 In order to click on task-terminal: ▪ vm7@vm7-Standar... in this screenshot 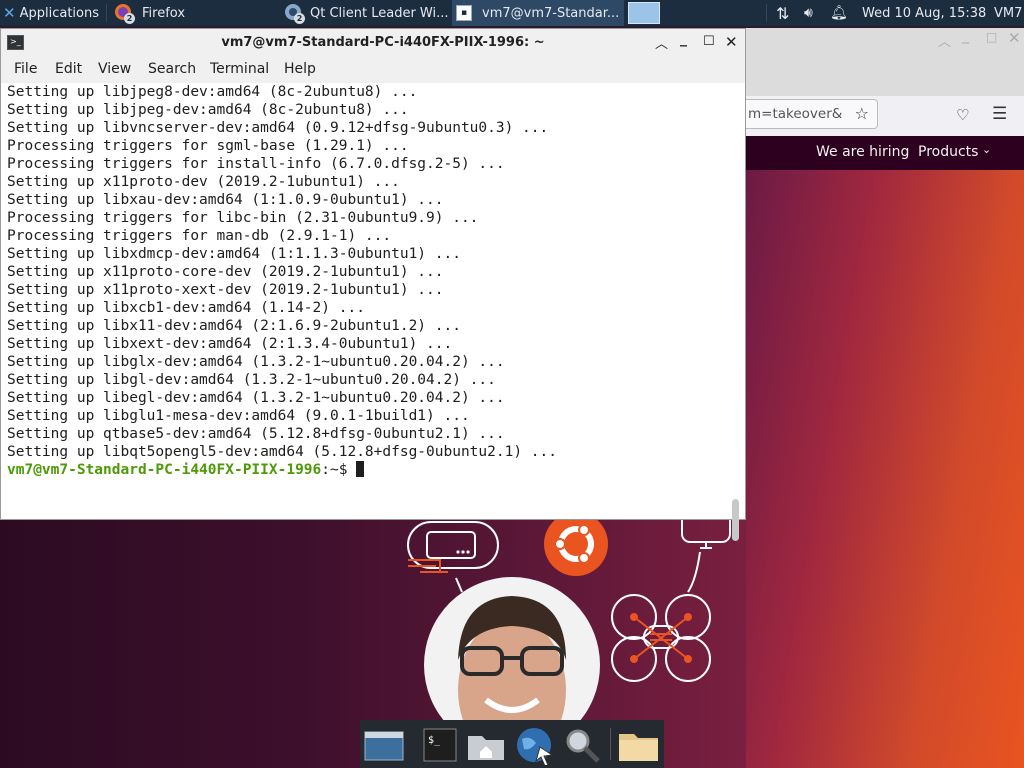, I will do `click(538, 13)`.